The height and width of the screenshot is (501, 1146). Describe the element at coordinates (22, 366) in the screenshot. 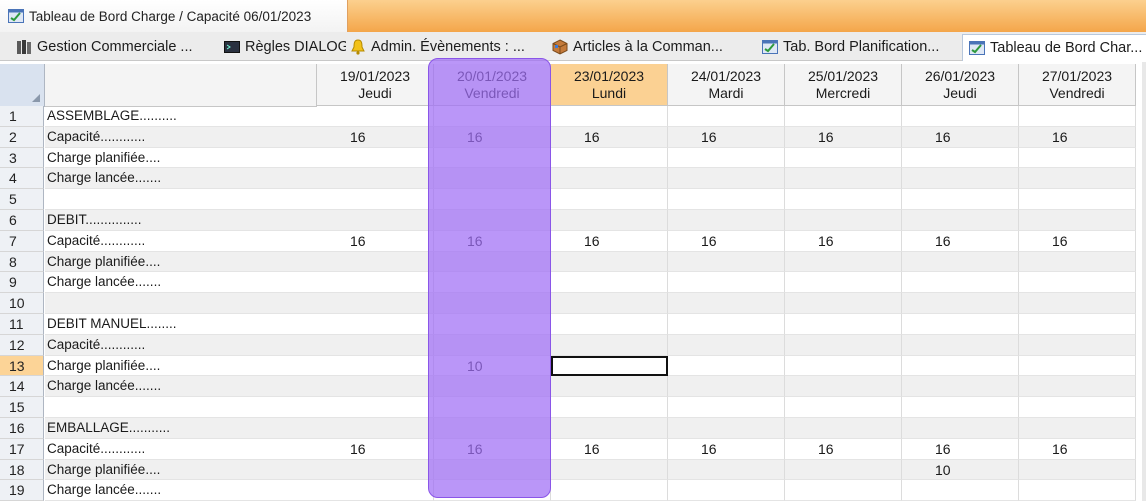

I see `row-number: 13` at that location.